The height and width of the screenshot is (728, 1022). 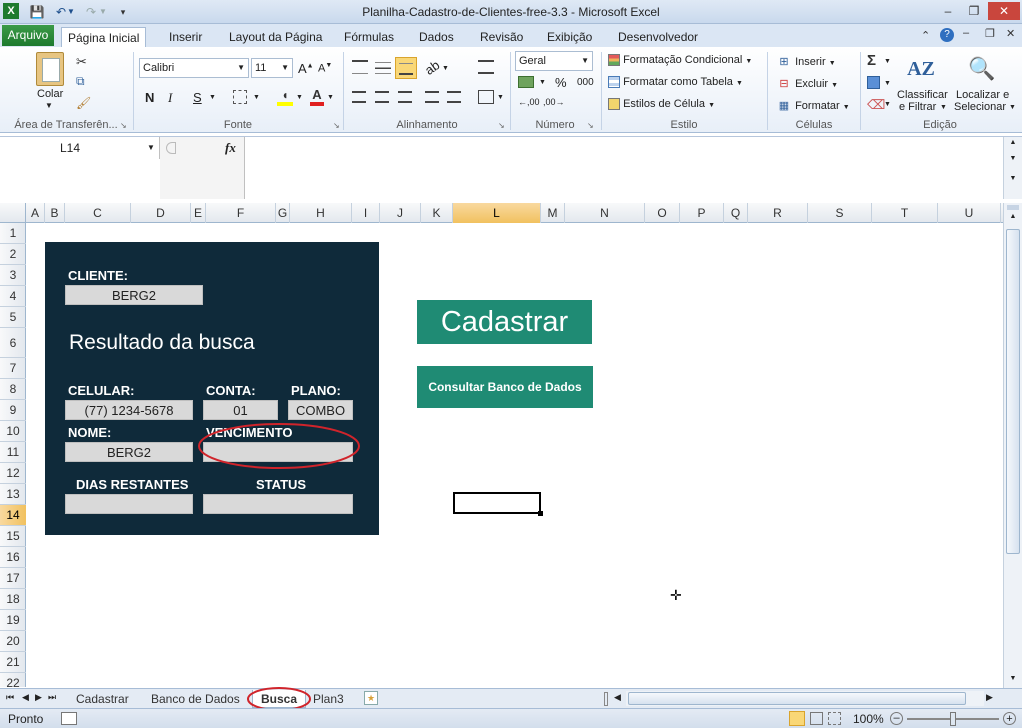 I want to click on tab-formulas: Fórmulas, so click(x=369, y=37).